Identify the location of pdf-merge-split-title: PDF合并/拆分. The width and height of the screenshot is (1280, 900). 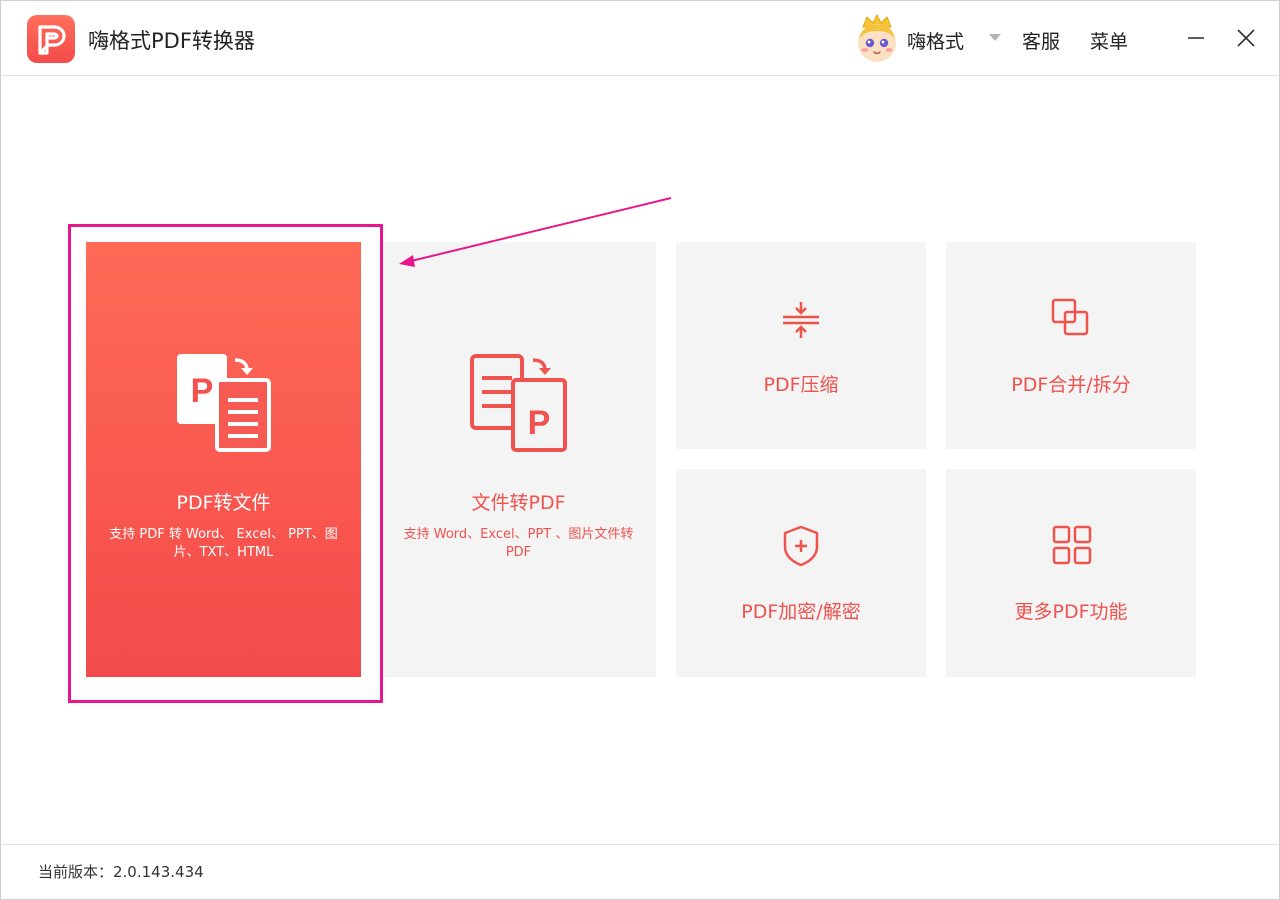
(1071, 385).